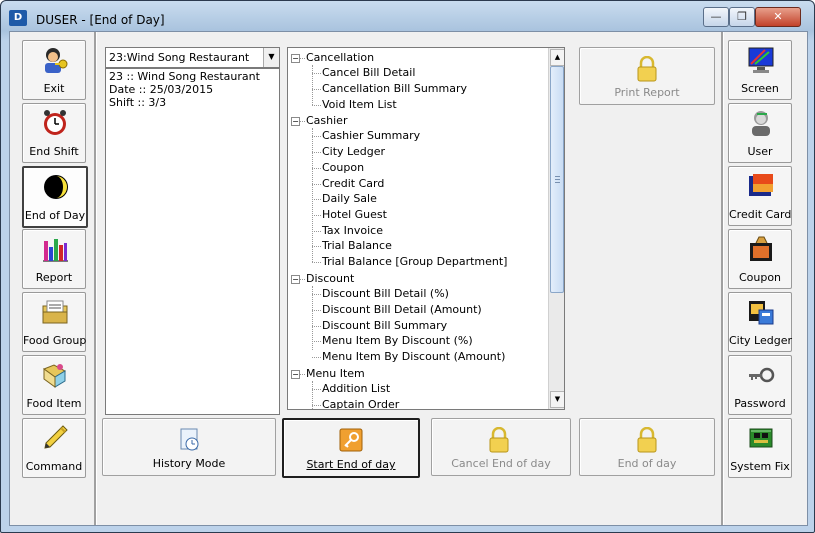  Describe the element at coordinates (352, 230) in the screenshot. I see `tree-item: Tax Invoice` at that location.